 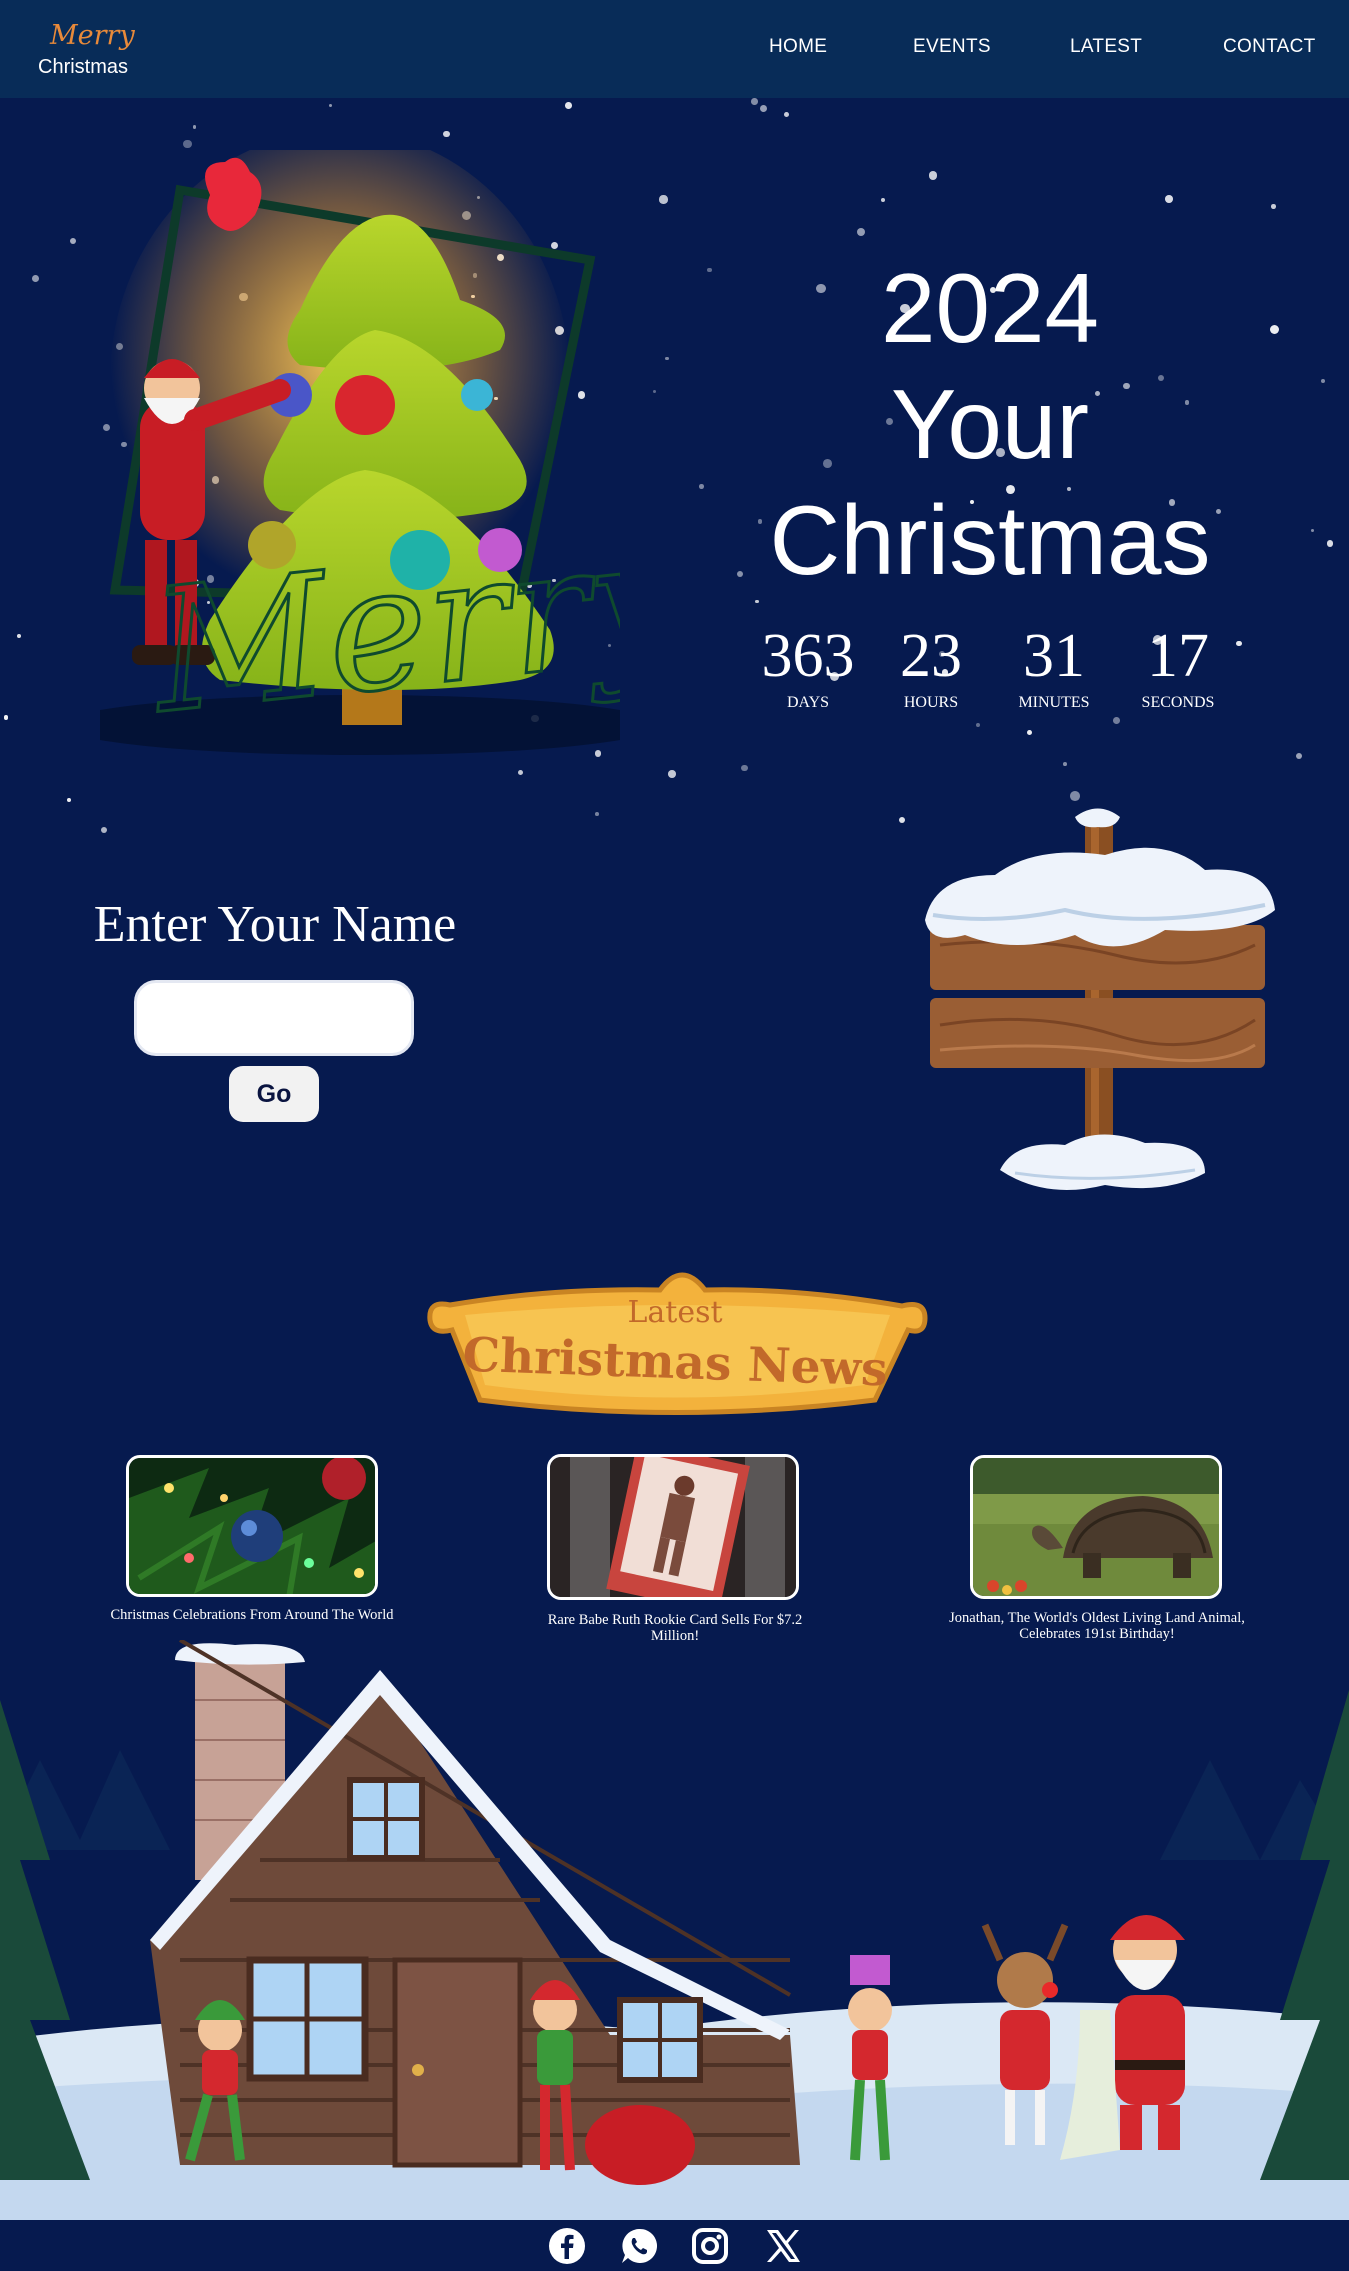 I want to click on name-form: Enter Your Name Go, so click(x=275, y=1015).